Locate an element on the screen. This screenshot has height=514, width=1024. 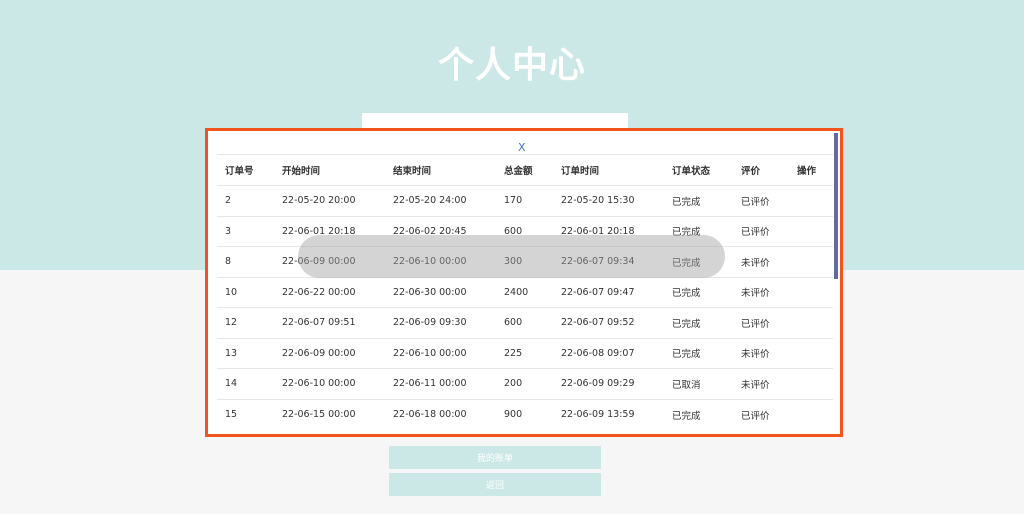
order-time: 22-06-09 09:29 is located at coordinates (608, 383).